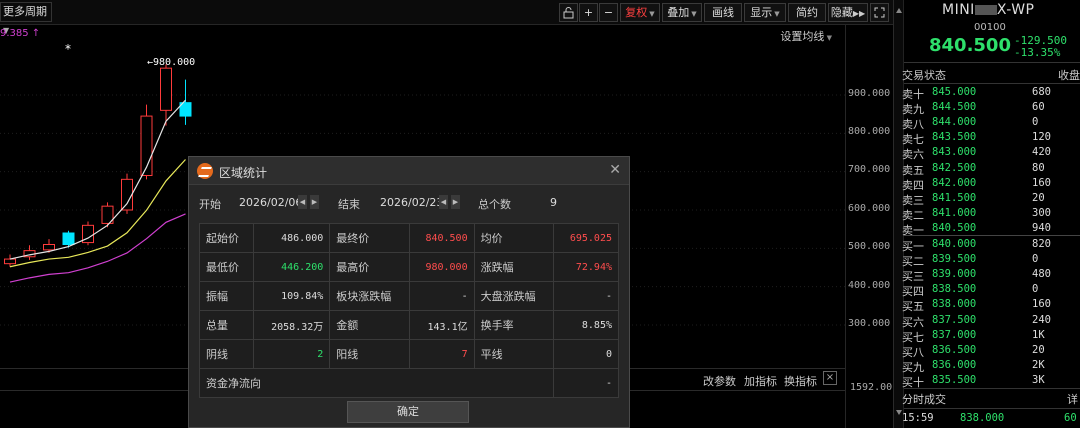 The width and height of the screenshot is (1080, 428). I want to click on order-book-price: 841.500, so click(954, 197).